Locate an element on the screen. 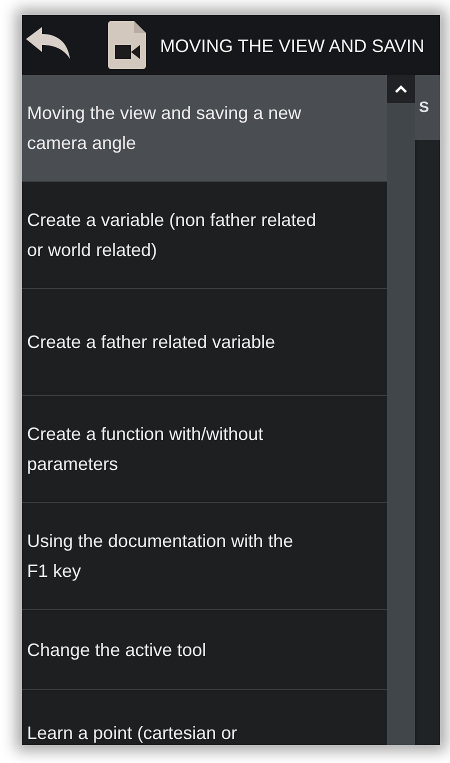  video-file-icon is located at coordinates (128, 45).